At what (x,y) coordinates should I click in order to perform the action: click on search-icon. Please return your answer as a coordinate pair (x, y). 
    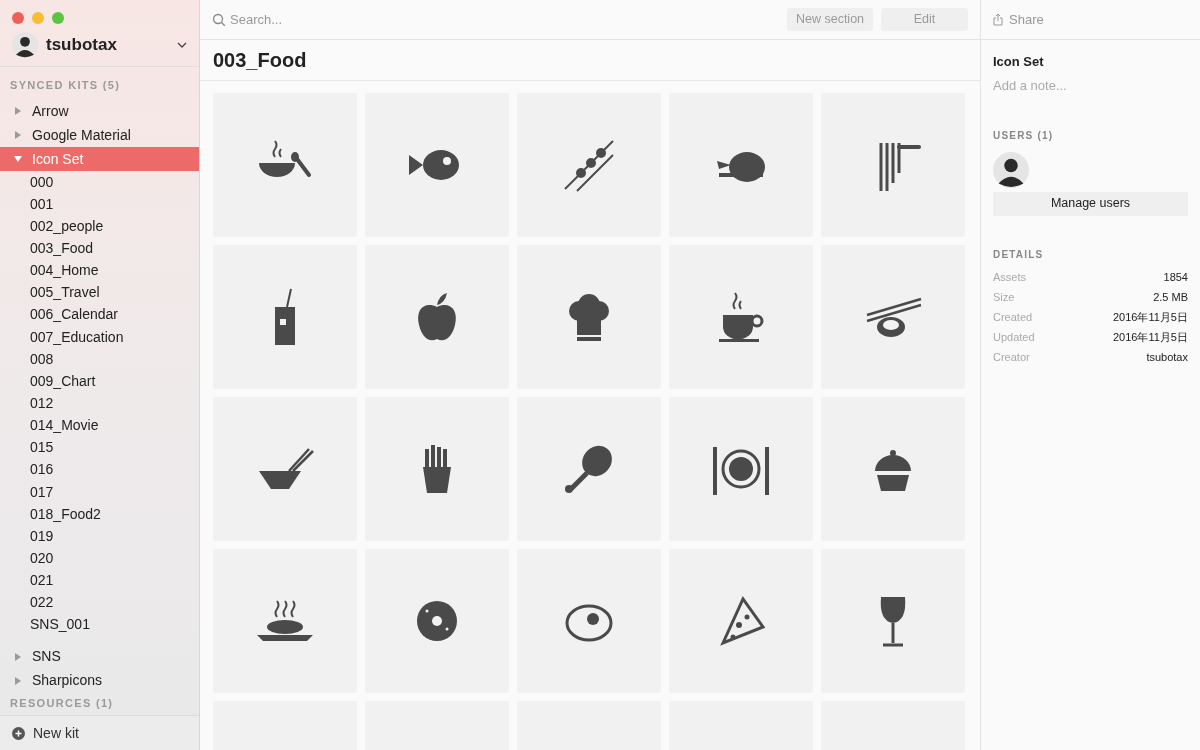
    Looking at the image, I should click on (219, 19).